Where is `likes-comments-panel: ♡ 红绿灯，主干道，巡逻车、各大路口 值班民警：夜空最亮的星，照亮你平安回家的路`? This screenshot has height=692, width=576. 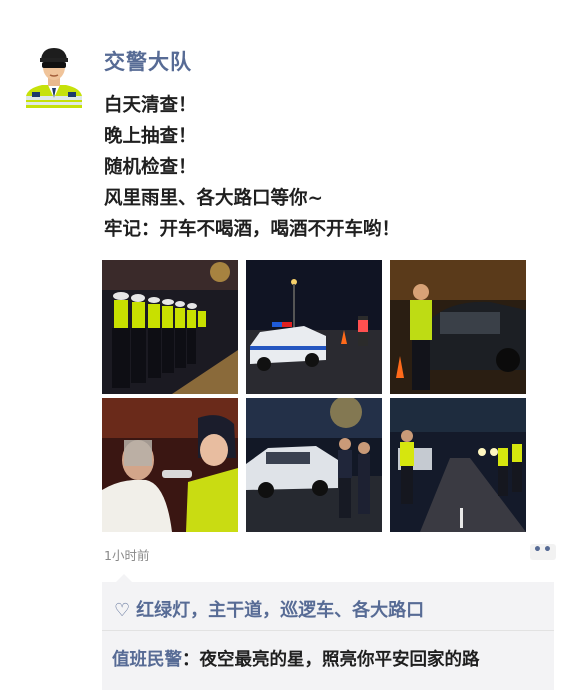
likes-comments-panel: ♡ 红绿灯，主干道，巡逻车、各大路口 值班民警：夜空最亮的星，照亮你平安回家的路 is located at coordinates (328, 632).